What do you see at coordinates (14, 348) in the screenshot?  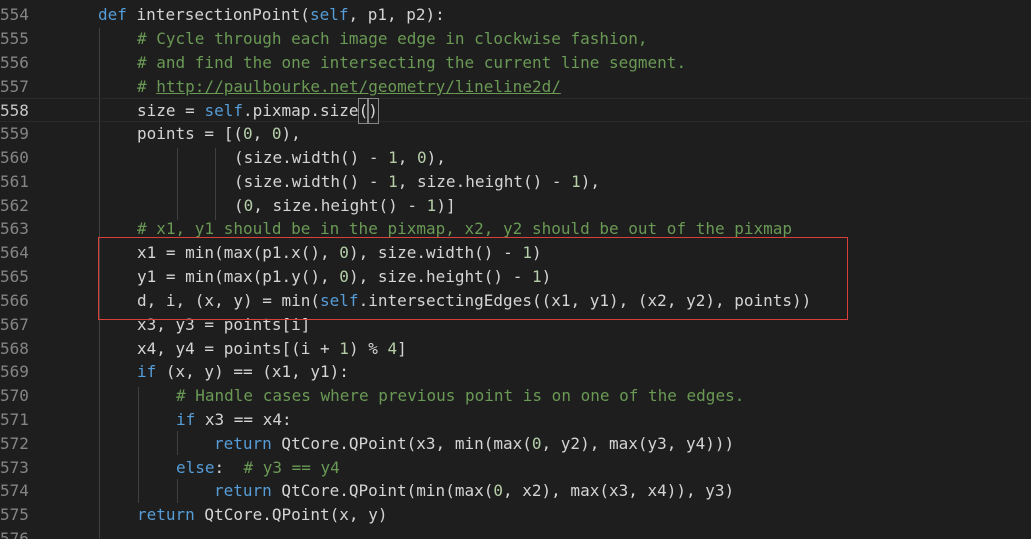 I see `line-number: 568` at bounding box center [14, 348].